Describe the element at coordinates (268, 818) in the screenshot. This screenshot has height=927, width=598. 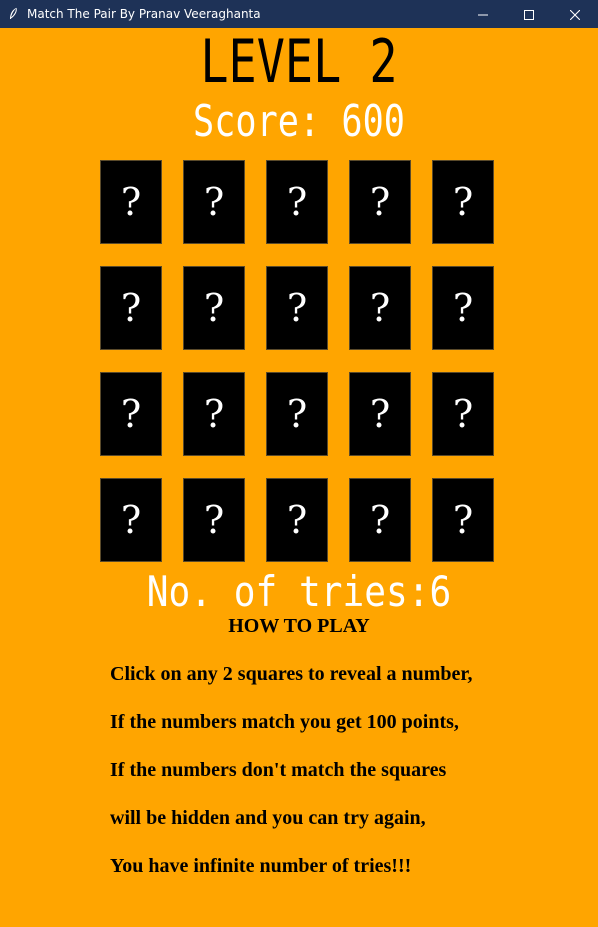
I see `instruction-line-4: will be hidden and you can try again,` at that location.